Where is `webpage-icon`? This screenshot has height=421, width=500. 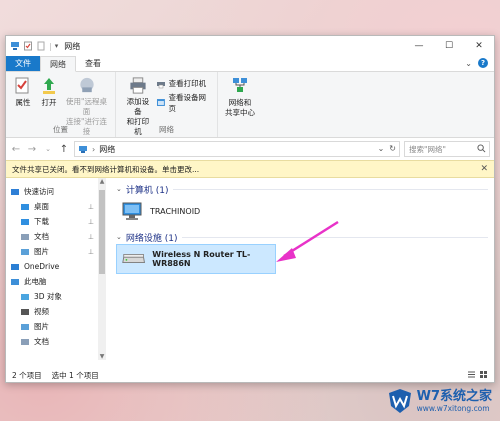
webpage-icon is located at coordinates (160, 102).